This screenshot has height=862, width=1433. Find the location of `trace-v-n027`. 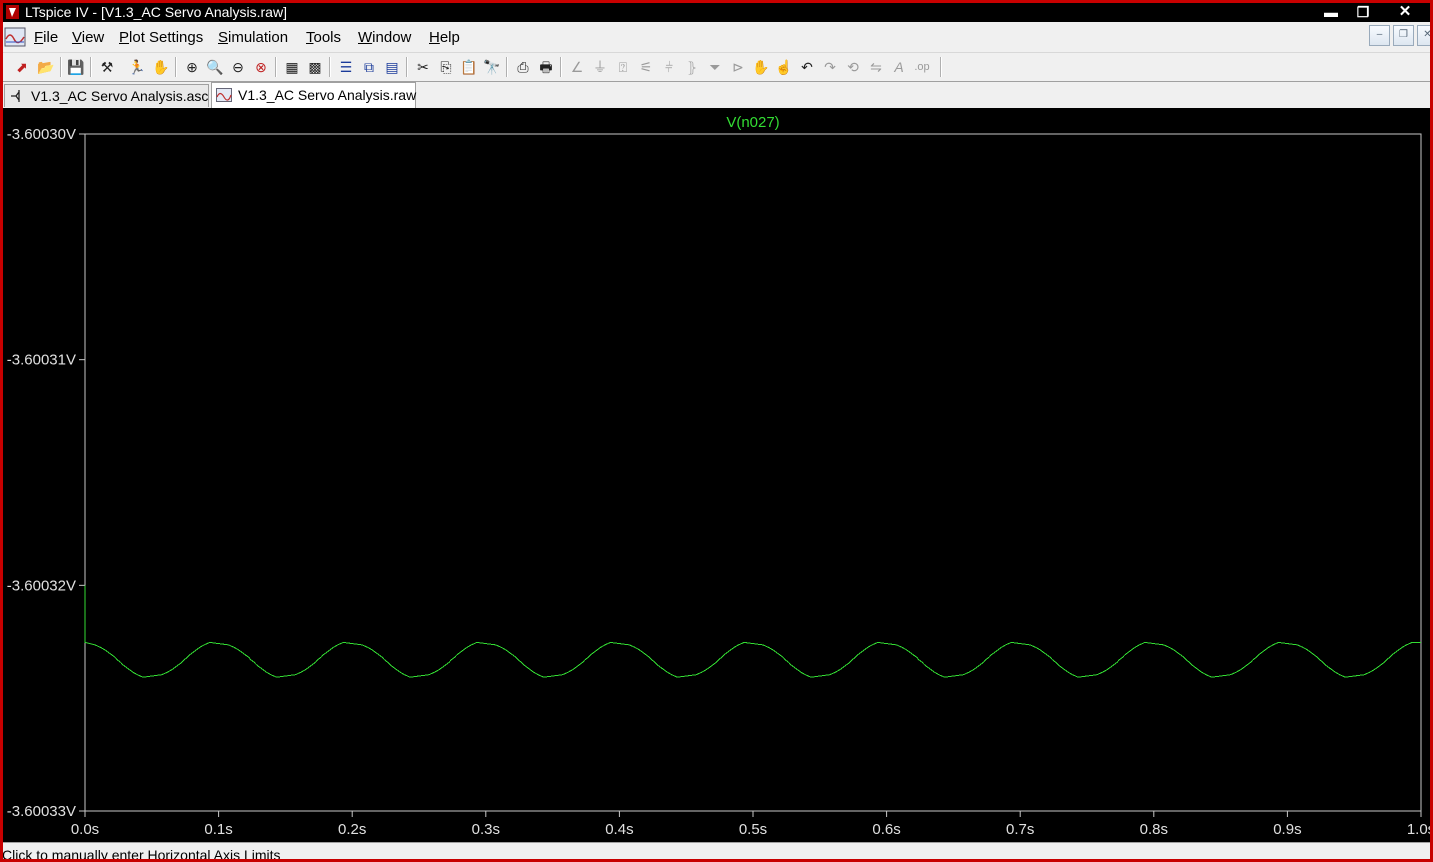

trace-v-n027 is located at coordinates (752, 631).